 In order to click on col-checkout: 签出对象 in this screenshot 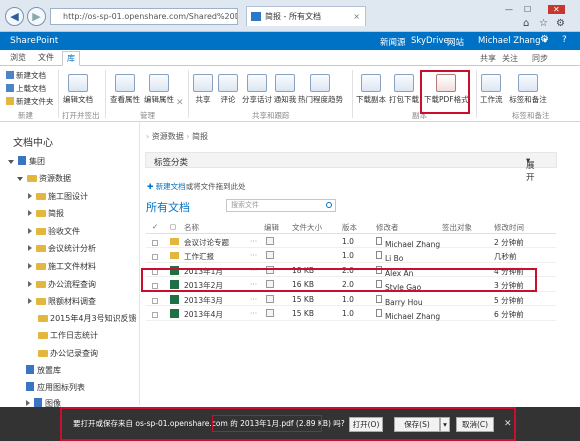, I will do `click(457, 227)`.